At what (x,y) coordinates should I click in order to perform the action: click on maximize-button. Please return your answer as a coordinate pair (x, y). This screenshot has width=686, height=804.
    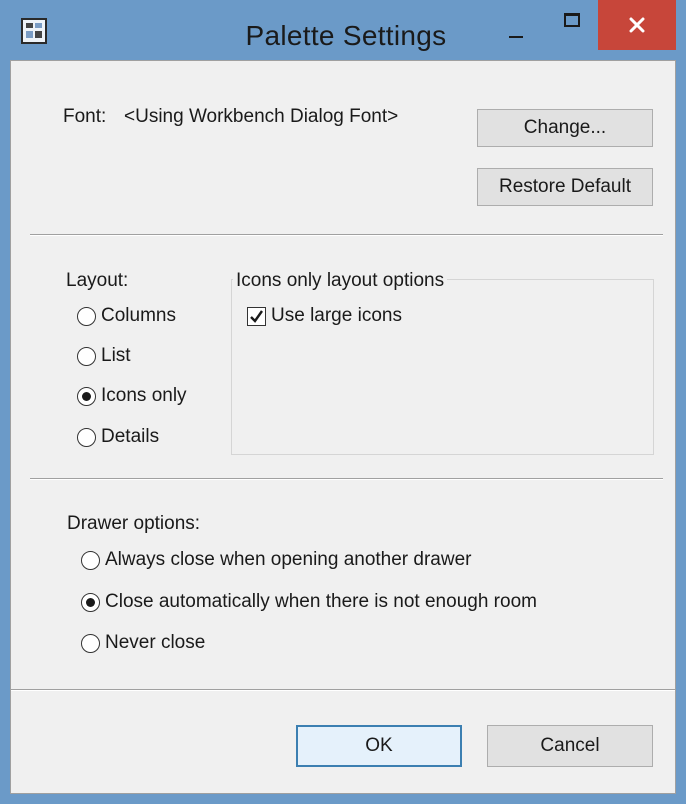
    Looking at the image, I should click on (571, 27).